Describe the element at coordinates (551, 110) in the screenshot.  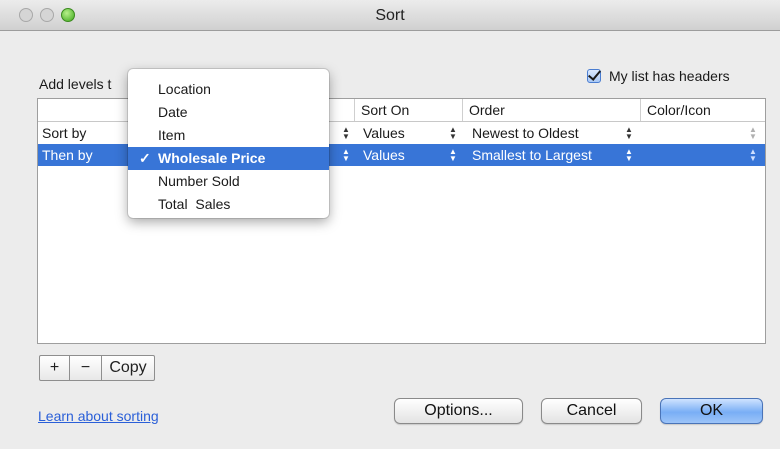
I see `column-header-order: Order` at that location.